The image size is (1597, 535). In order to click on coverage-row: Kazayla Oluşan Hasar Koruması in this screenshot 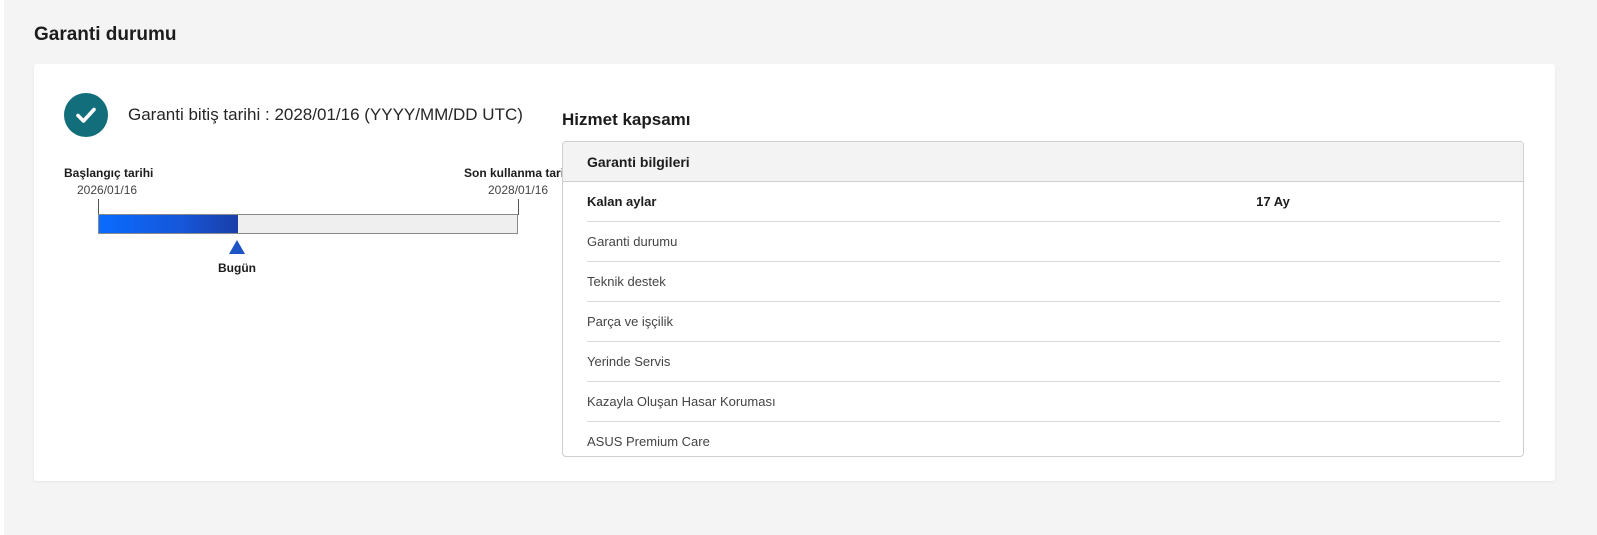, I will do `click(1043, 402)`.